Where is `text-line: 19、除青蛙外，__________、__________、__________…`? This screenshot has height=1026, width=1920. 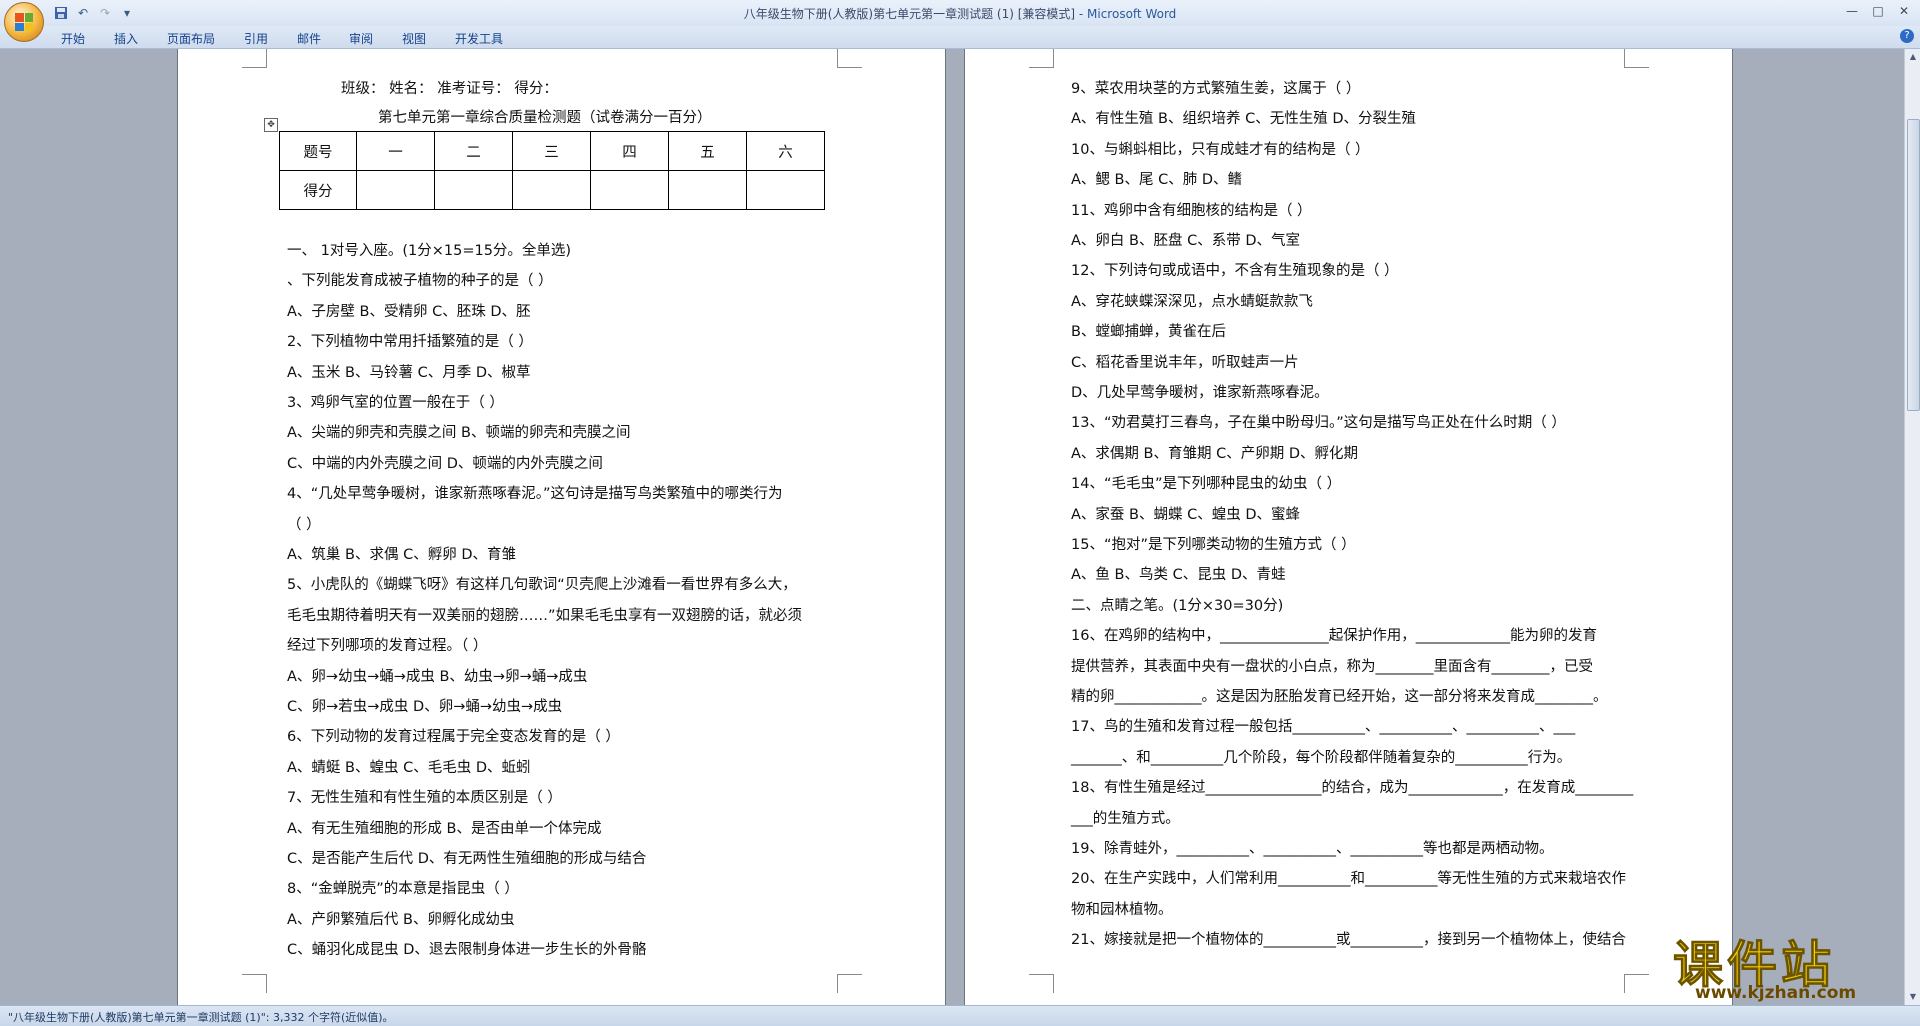
text-line: 19、除青蛙外，__________、__________、__________… is located at coordinates (1312, 849).